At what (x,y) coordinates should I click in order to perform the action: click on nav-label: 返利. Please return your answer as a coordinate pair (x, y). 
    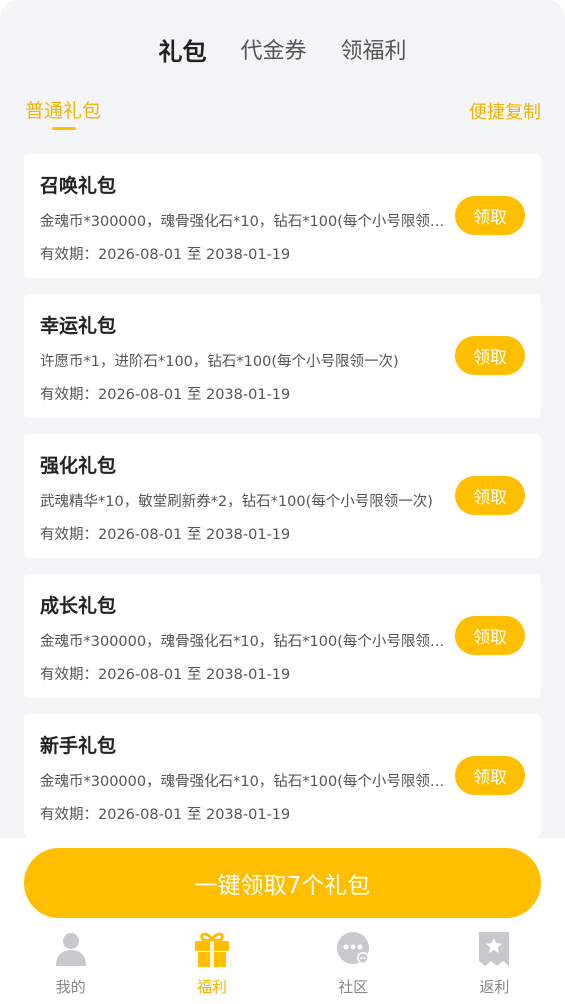
    Looking at the image, I should click on (494, 987).